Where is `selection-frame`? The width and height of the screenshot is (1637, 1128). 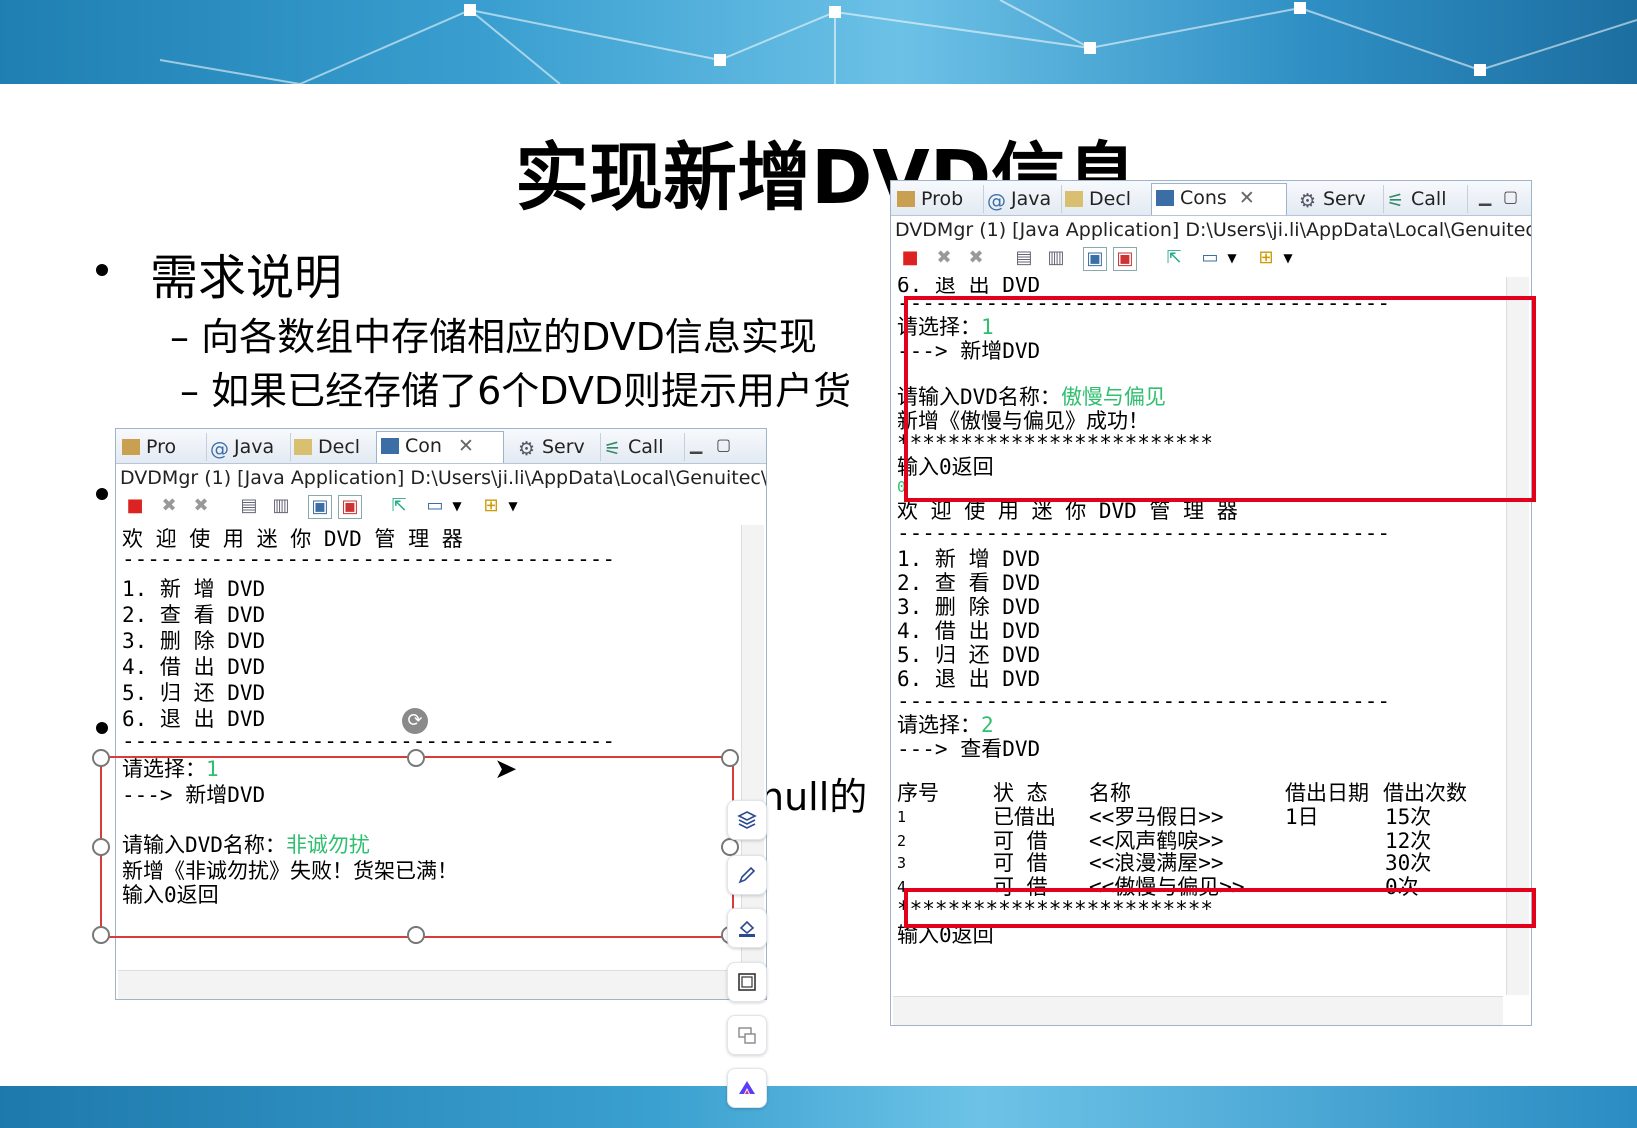 selection-frame is located at coordinates (417, 847).